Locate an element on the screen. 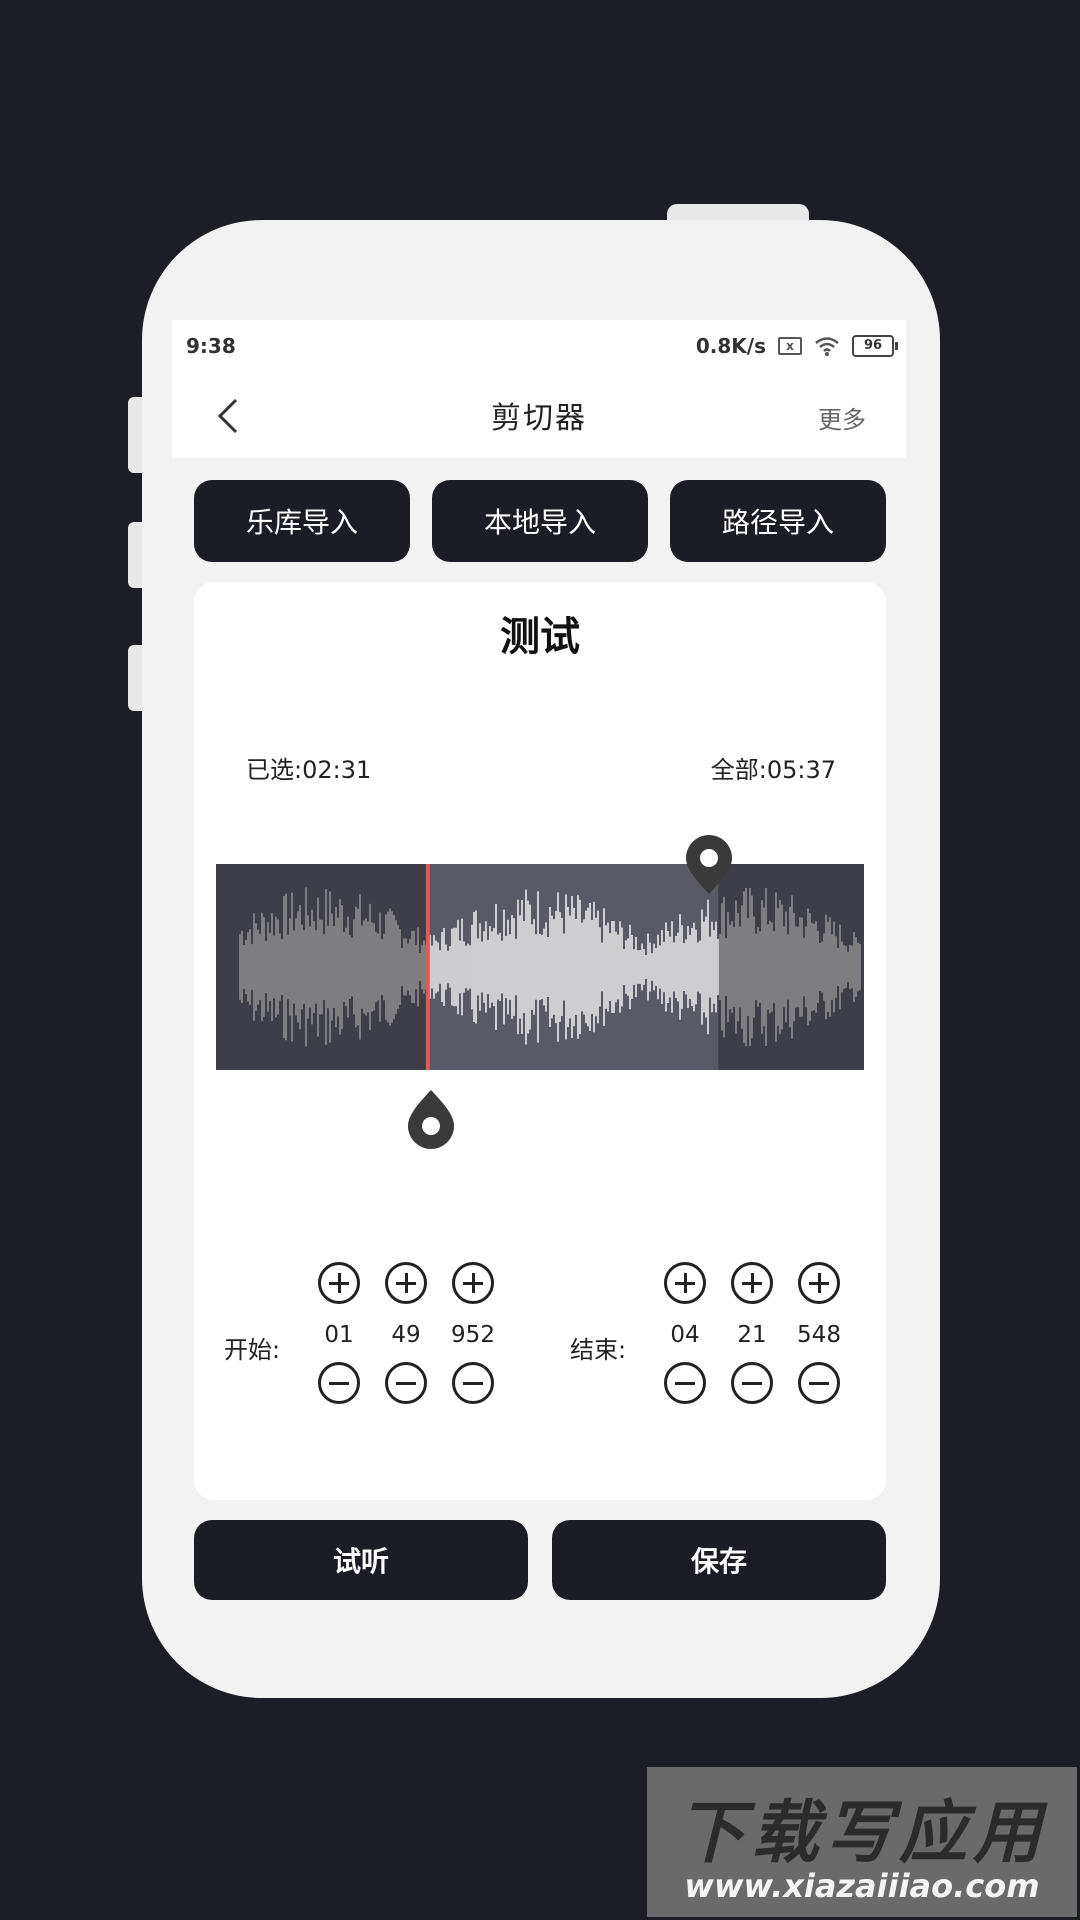  end-adjuster: 结束: 04 21 548 is located at coordinates (720, 1347).